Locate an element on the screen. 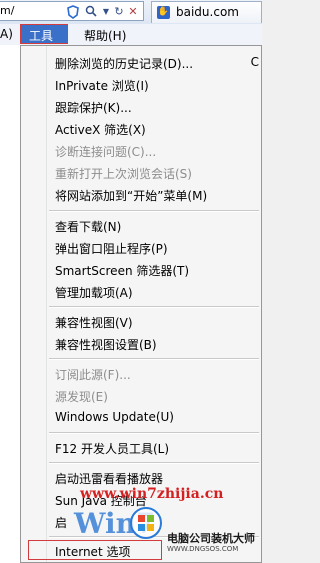 This screenshot has height=563, width=320. search-icon is located at coordinates (91, 12).